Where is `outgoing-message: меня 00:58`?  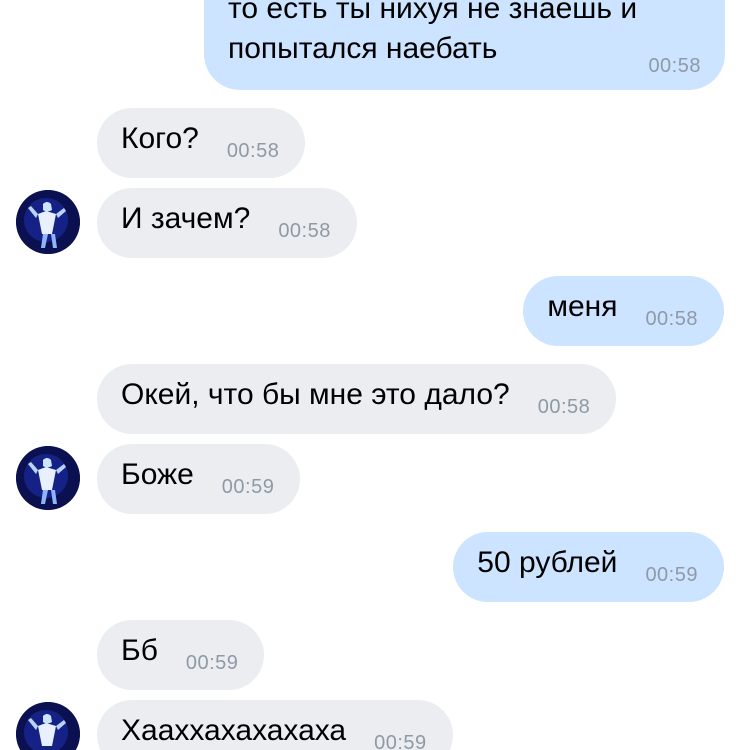 outgoing-message: меня 00:58 is located at coordinates (623, 311).